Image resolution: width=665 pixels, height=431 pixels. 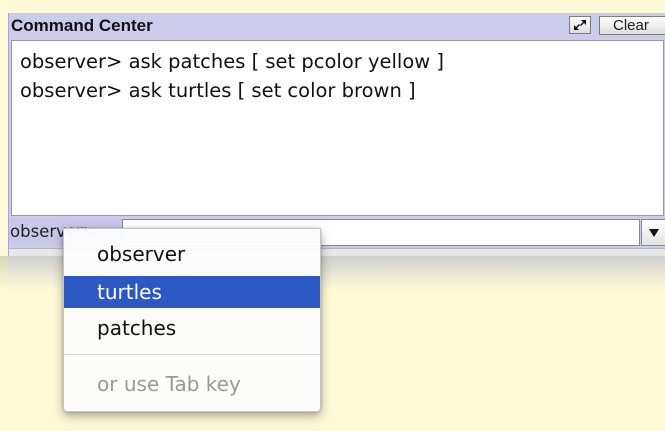 I want to click on panel-shadow-left, so click(x=4, y=273).